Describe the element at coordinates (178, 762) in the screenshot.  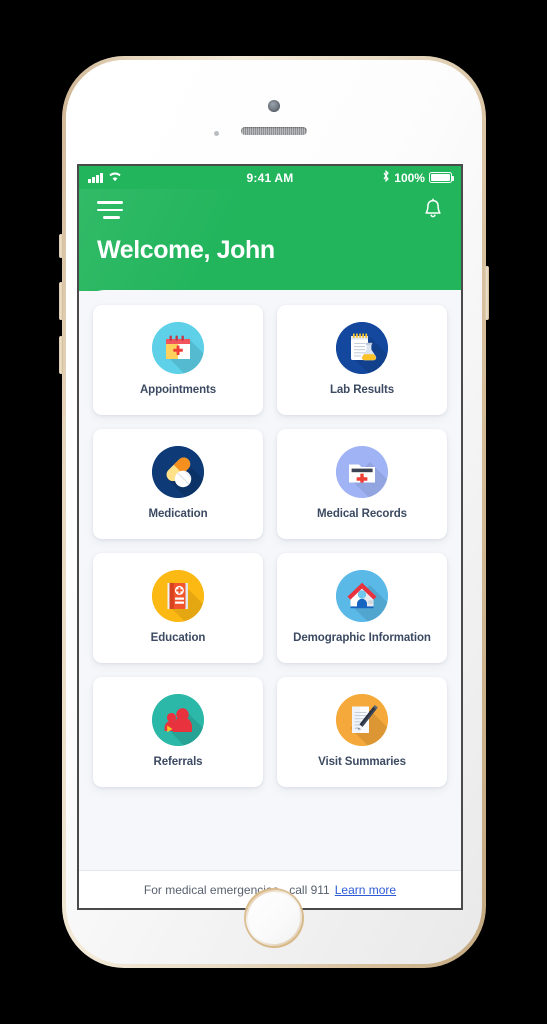
I see `tile-label: Referrals` at that location.